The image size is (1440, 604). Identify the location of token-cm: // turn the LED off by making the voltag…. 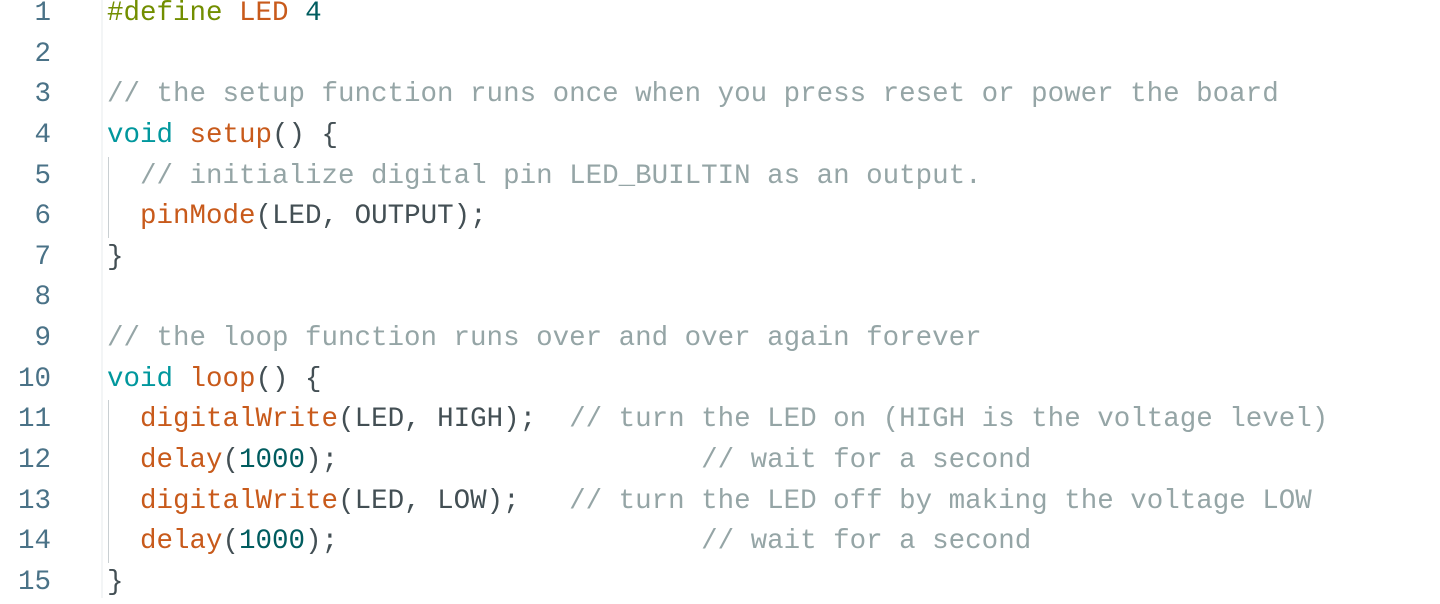
(940, 501).